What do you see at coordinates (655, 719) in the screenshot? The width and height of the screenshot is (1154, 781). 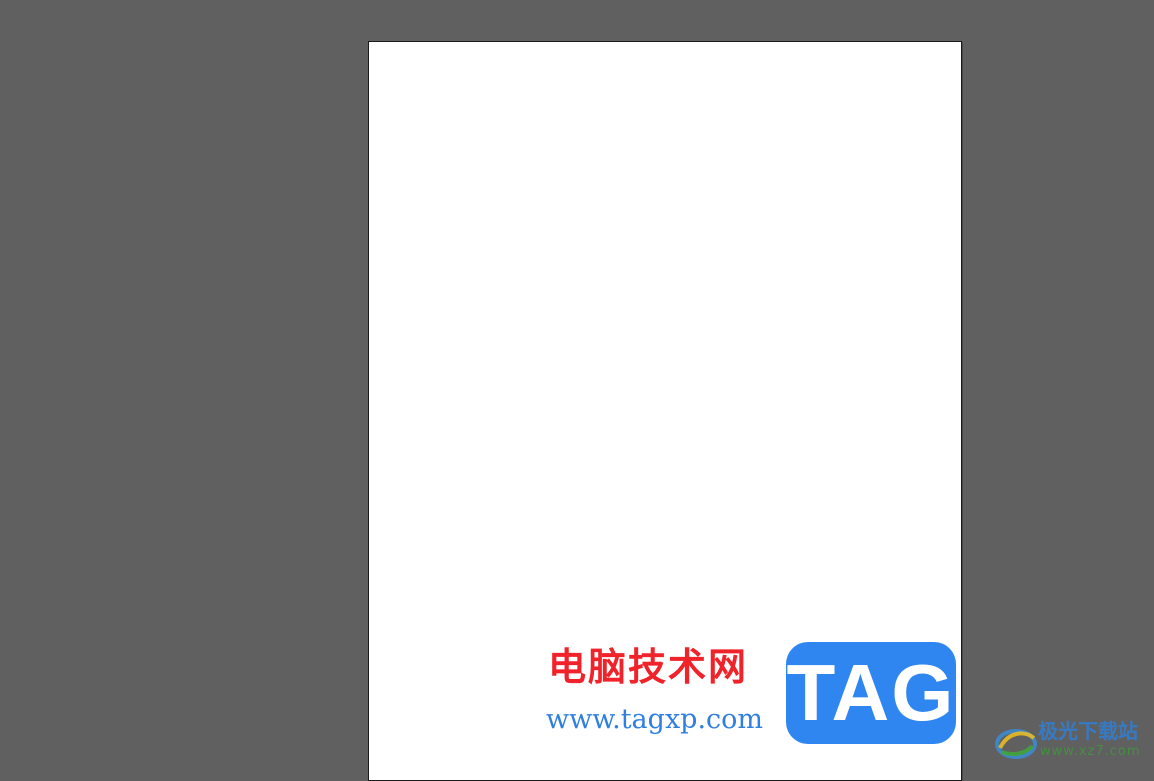 I see `tagxp-url: www.tagxp.com` at bounding box center [655, 719].